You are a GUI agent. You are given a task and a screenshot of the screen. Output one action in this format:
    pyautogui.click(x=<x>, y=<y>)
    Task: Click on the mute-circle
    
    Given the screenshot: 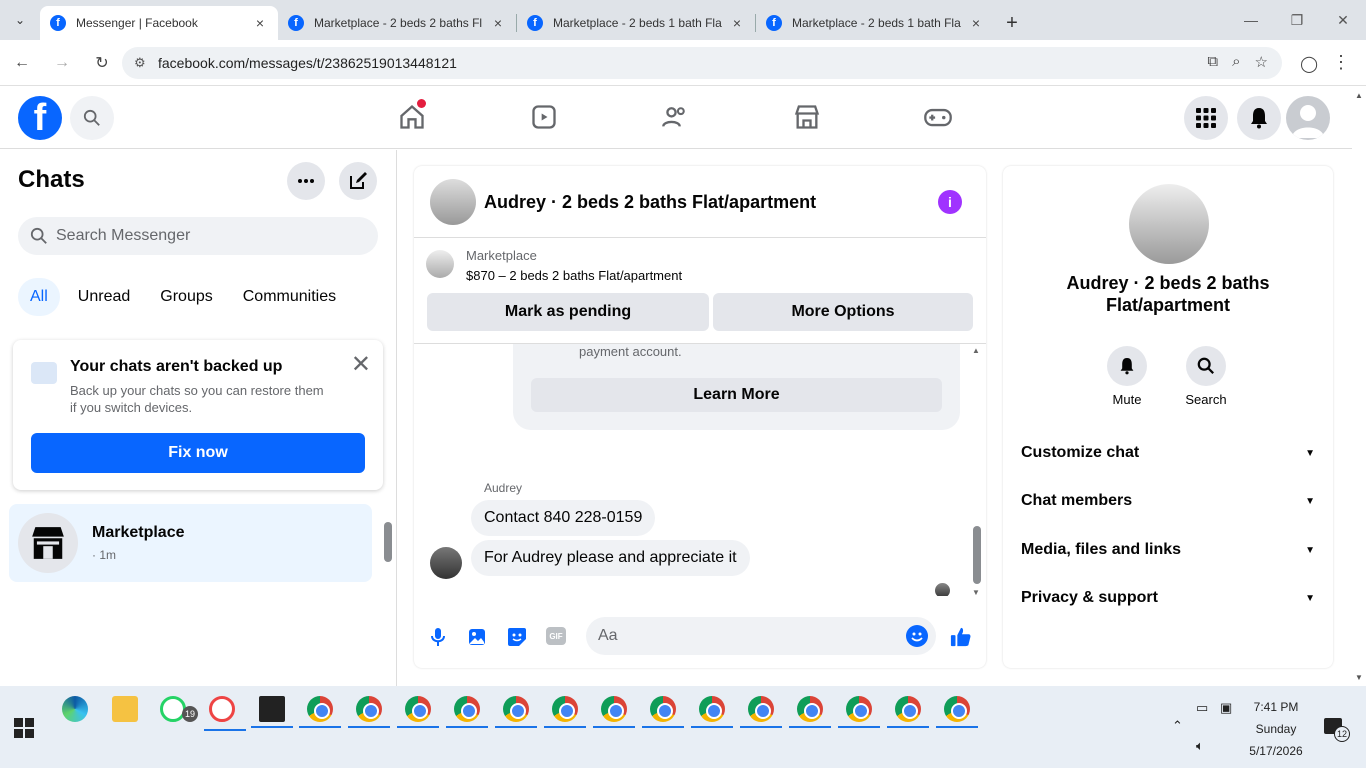 What is the action you would take?
    pyautogui.click(x=1127, y=366)
    